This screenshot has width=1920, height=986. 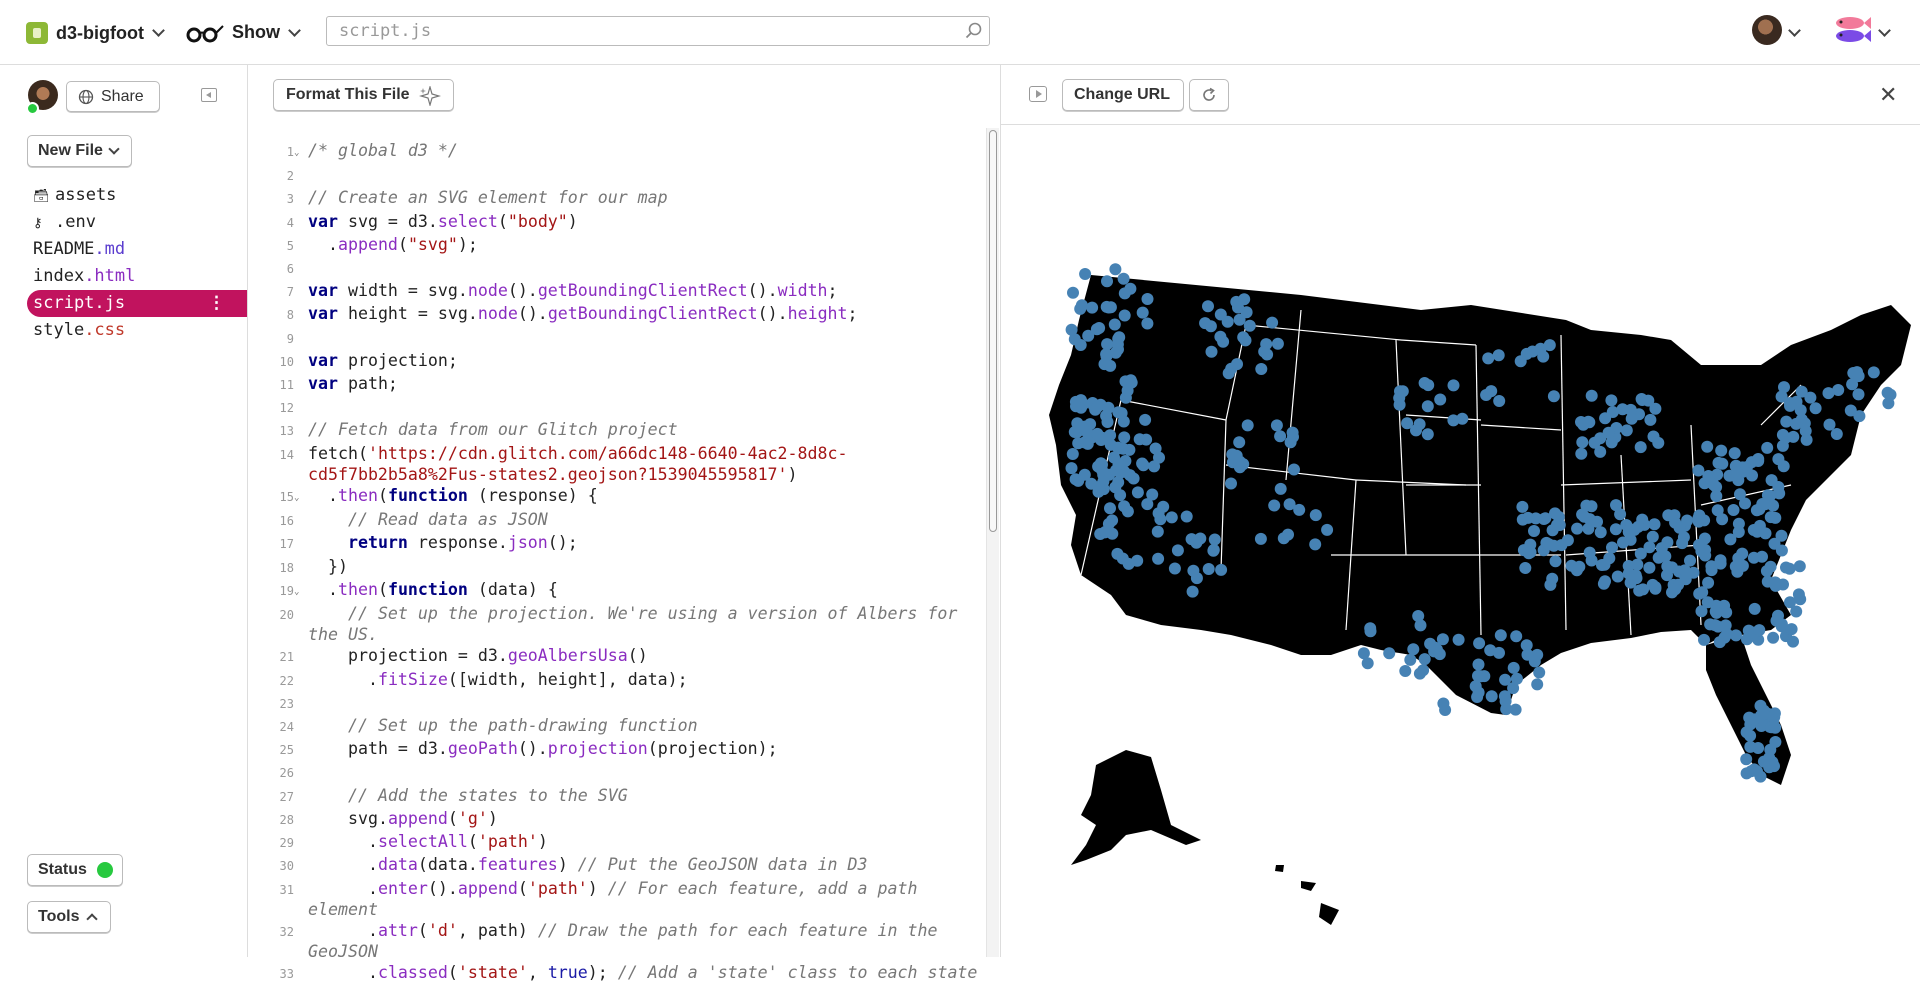 I want to click on code-line: 4 var svg = d3.select("body"), so click(x=629, y=222).